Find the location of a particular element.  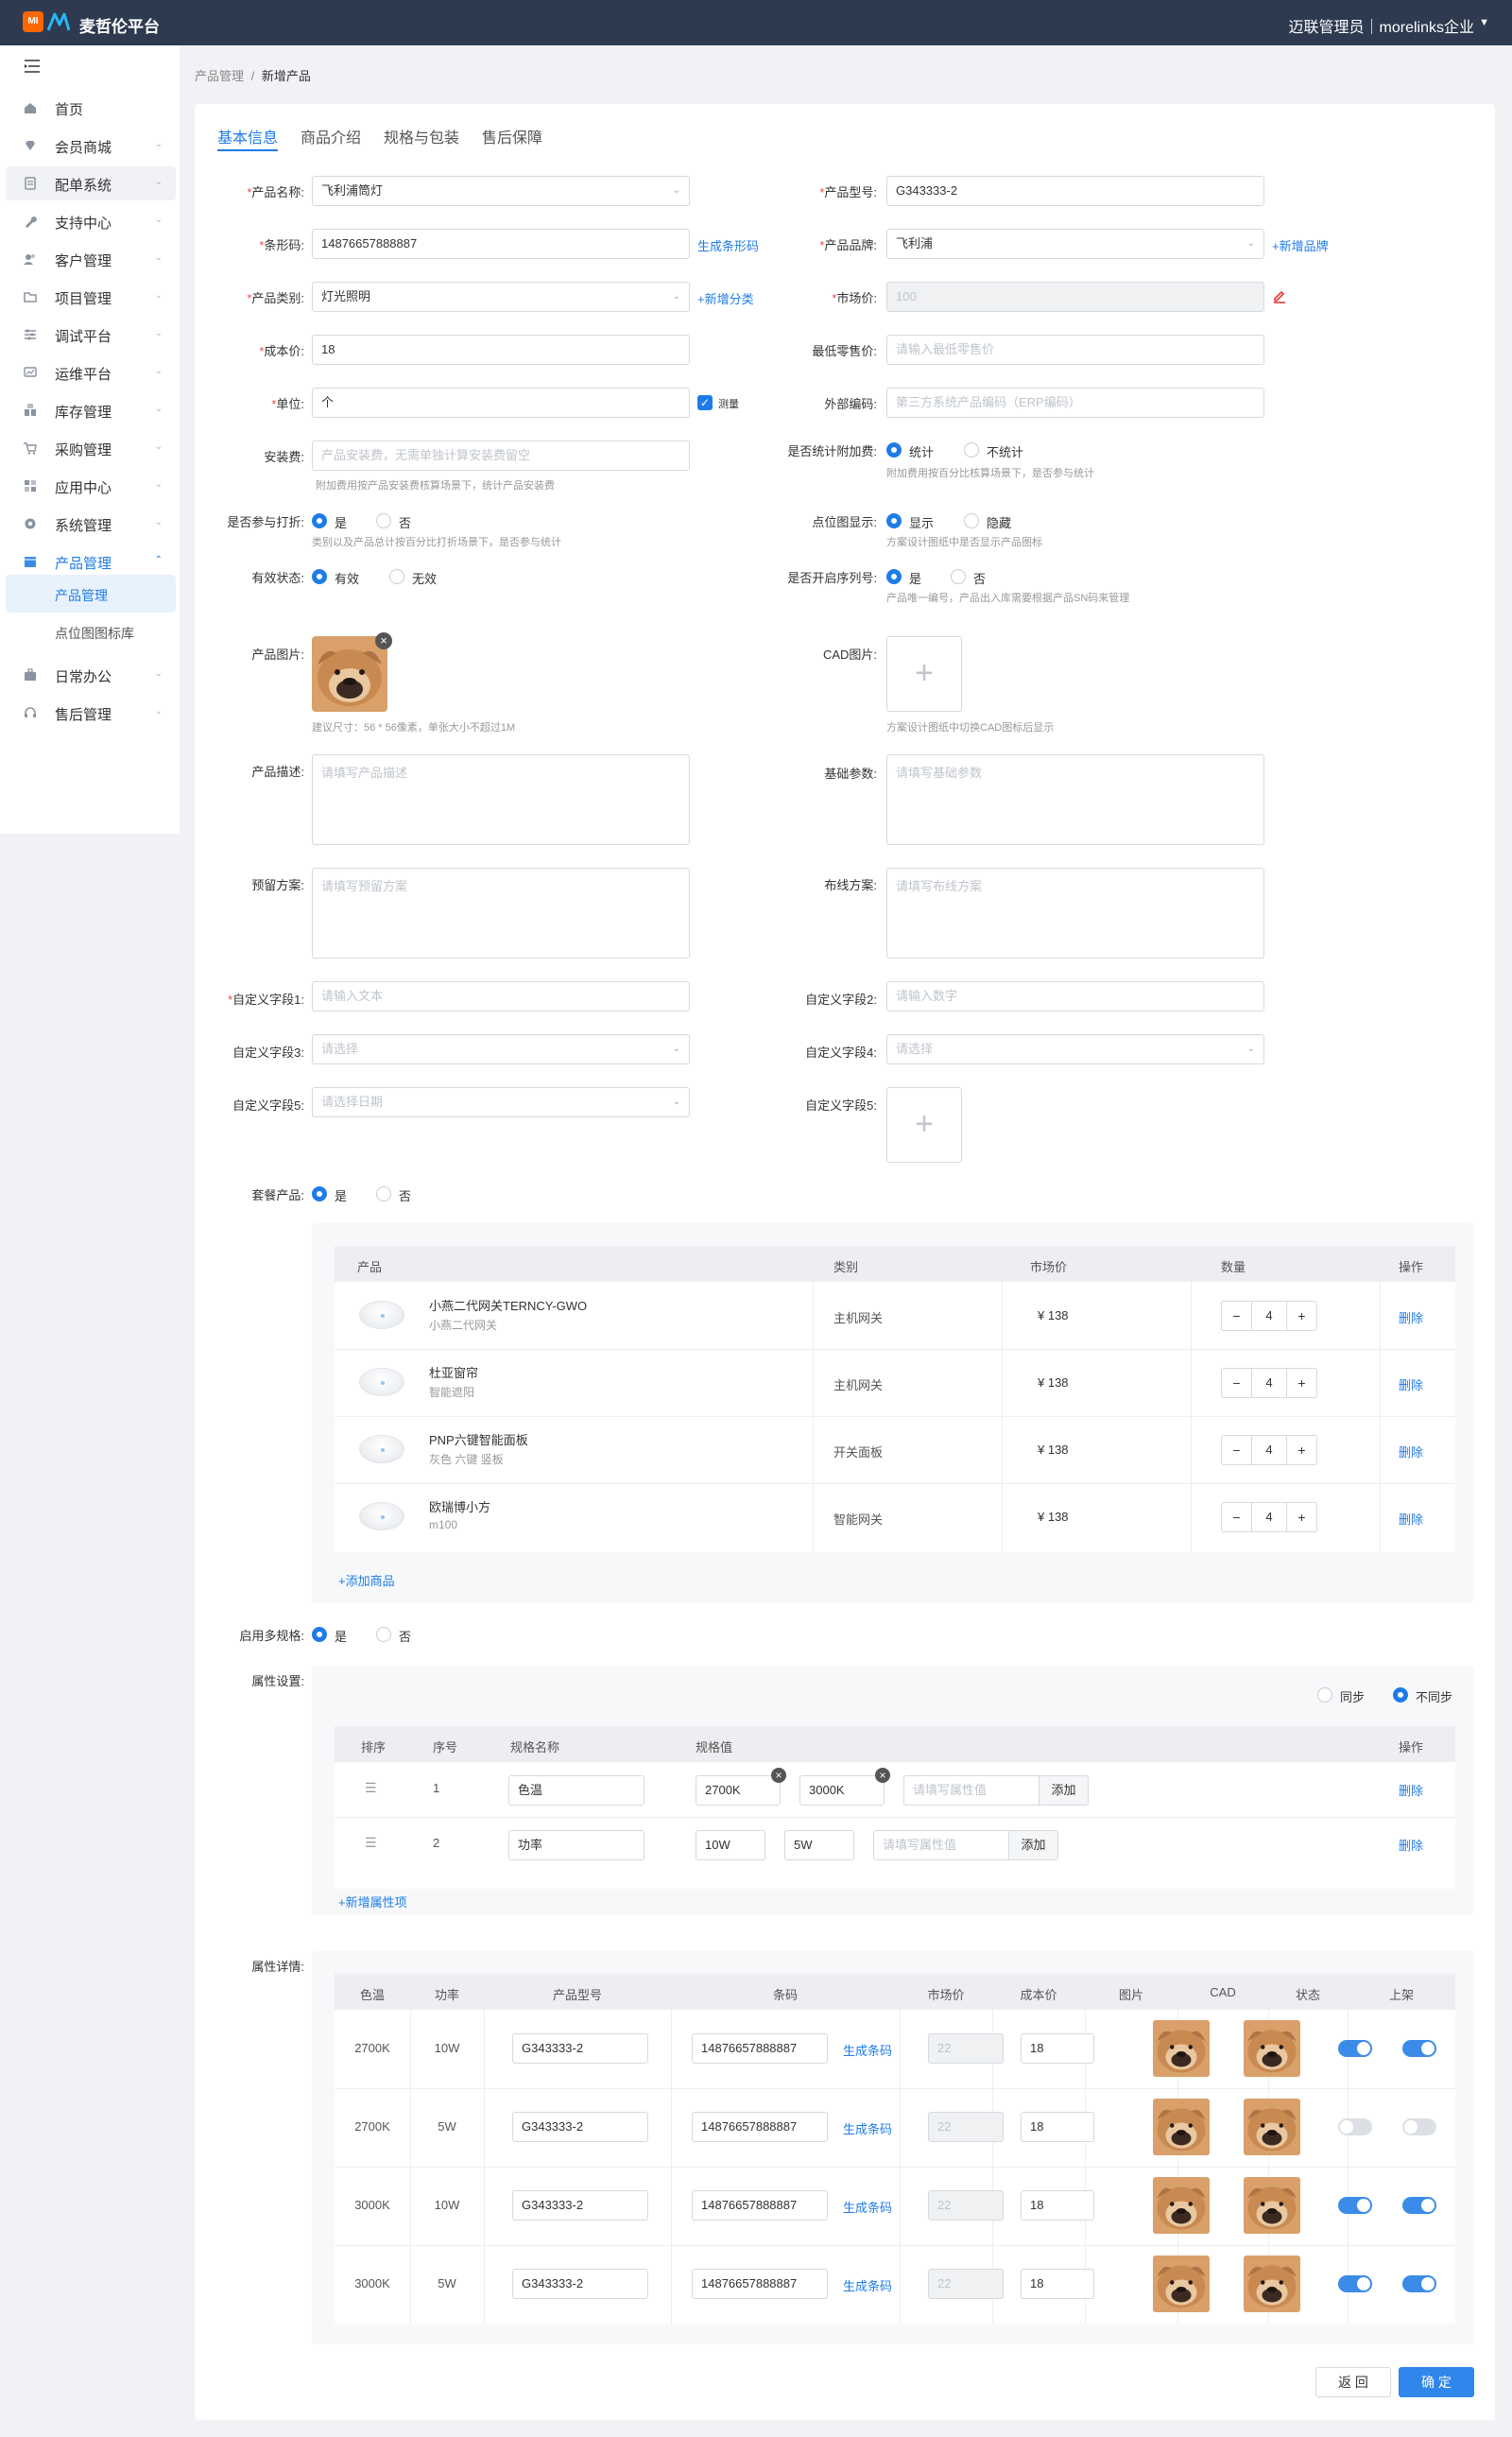

spec-name-input: 功率 is located at coordinates (576, 1845).